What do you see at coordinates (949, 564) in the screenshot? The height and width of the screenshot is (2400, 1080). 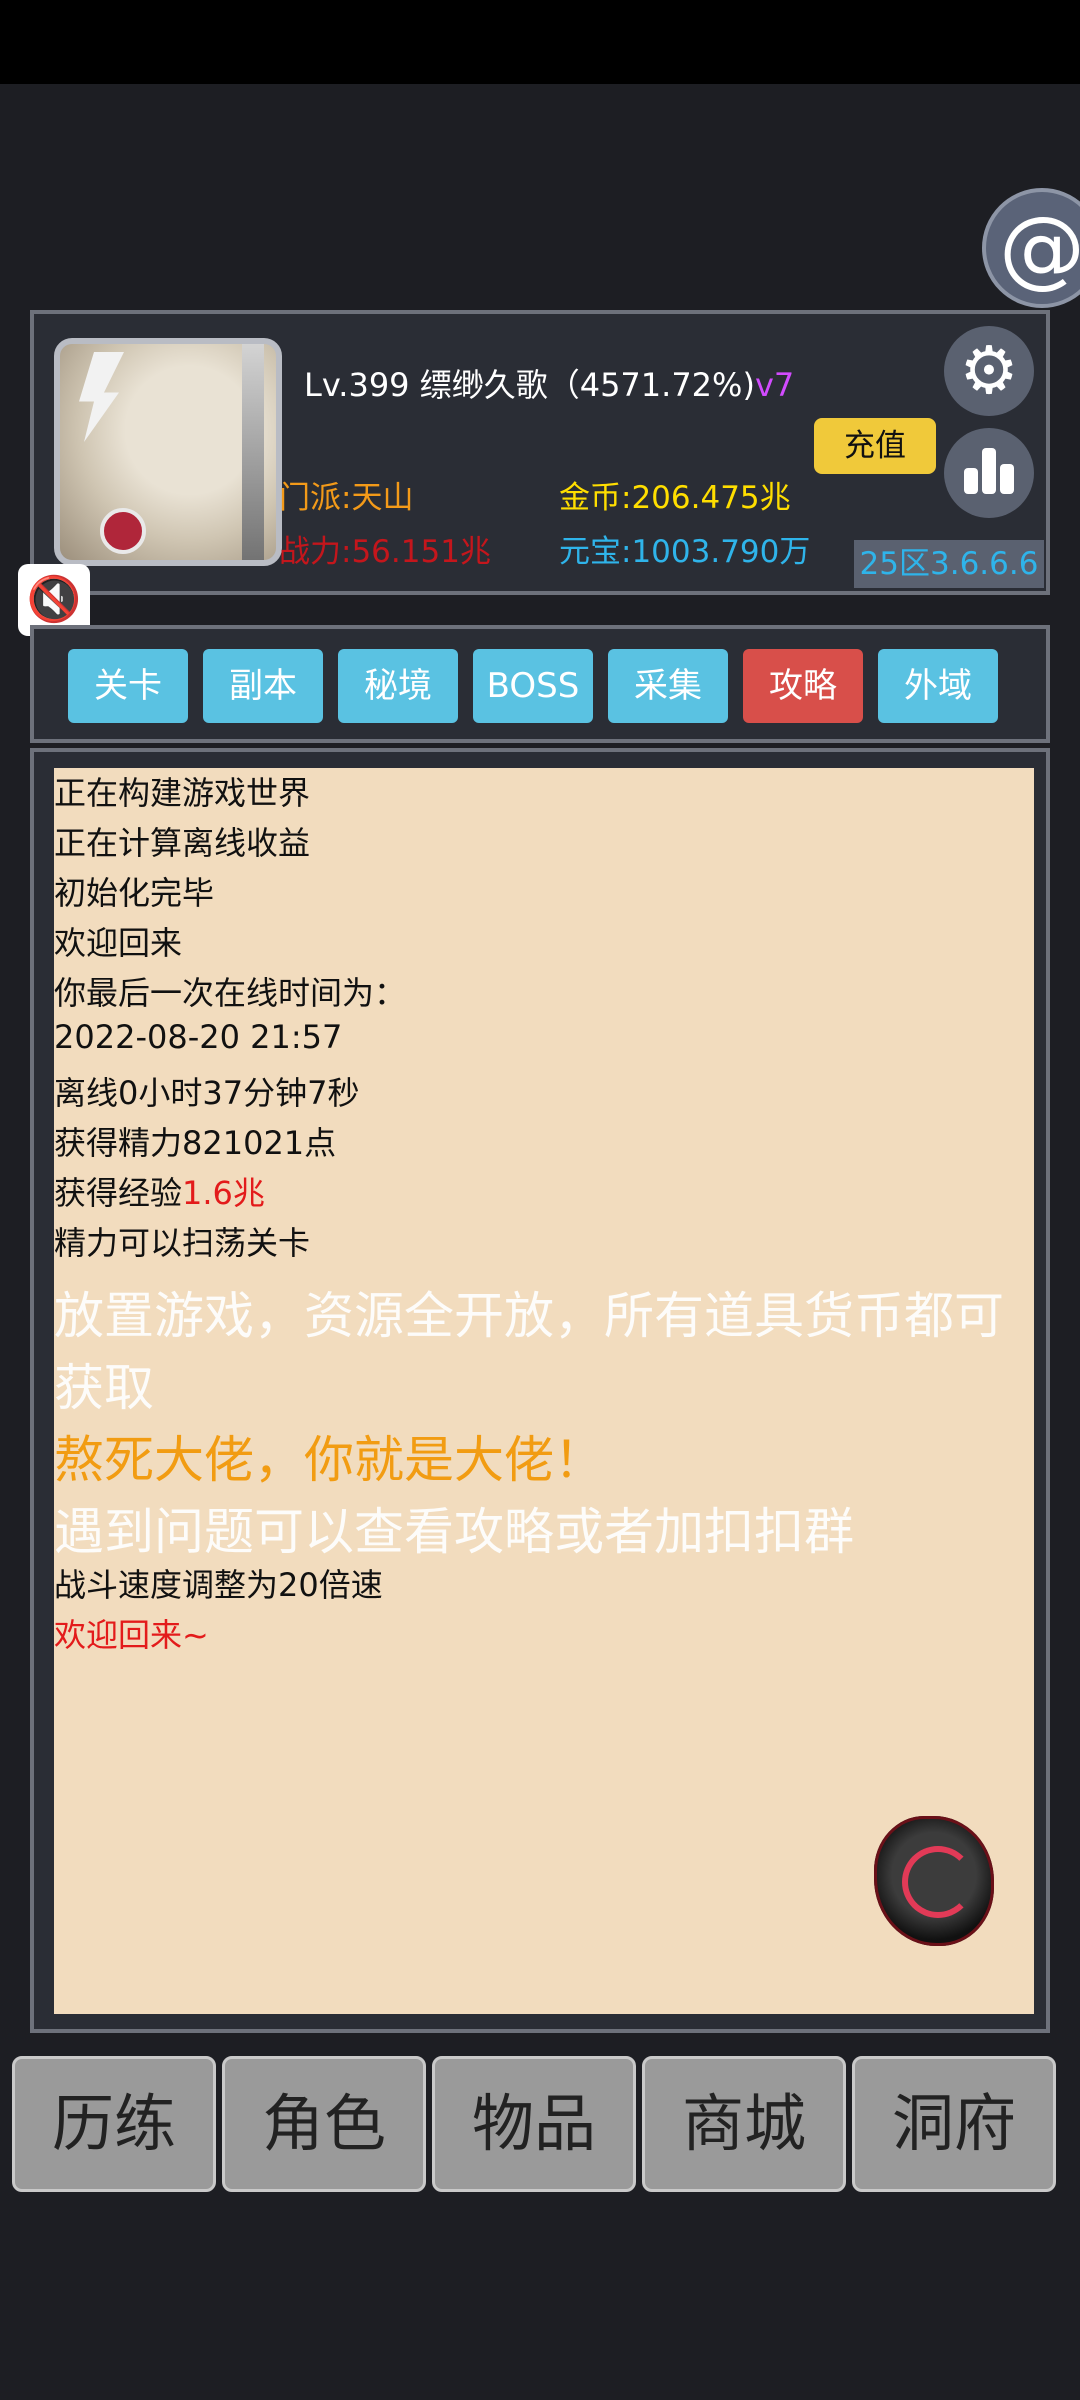 I see `server-badge: 25区3.6.6.6` at bounding box center [949, 564].